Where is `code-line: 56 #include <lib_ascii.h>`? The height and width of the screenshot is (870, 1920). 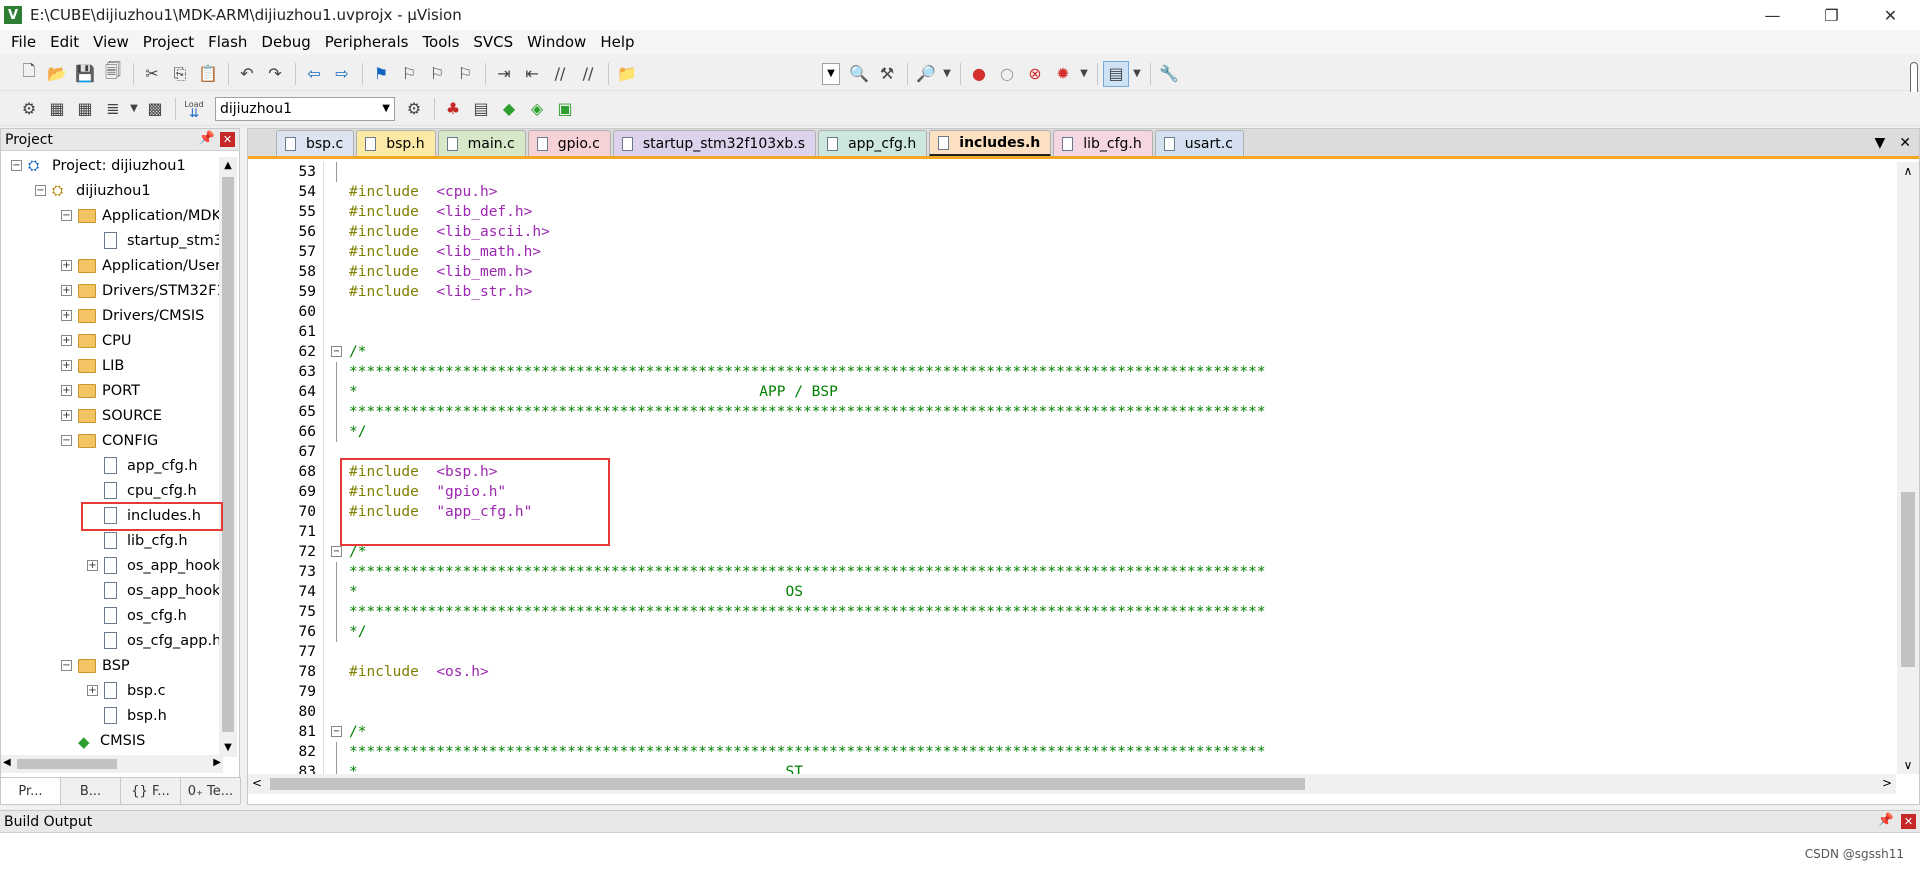
code-line: 56 #include <lib_ascii.h> is located at coordinates (1068, 232).